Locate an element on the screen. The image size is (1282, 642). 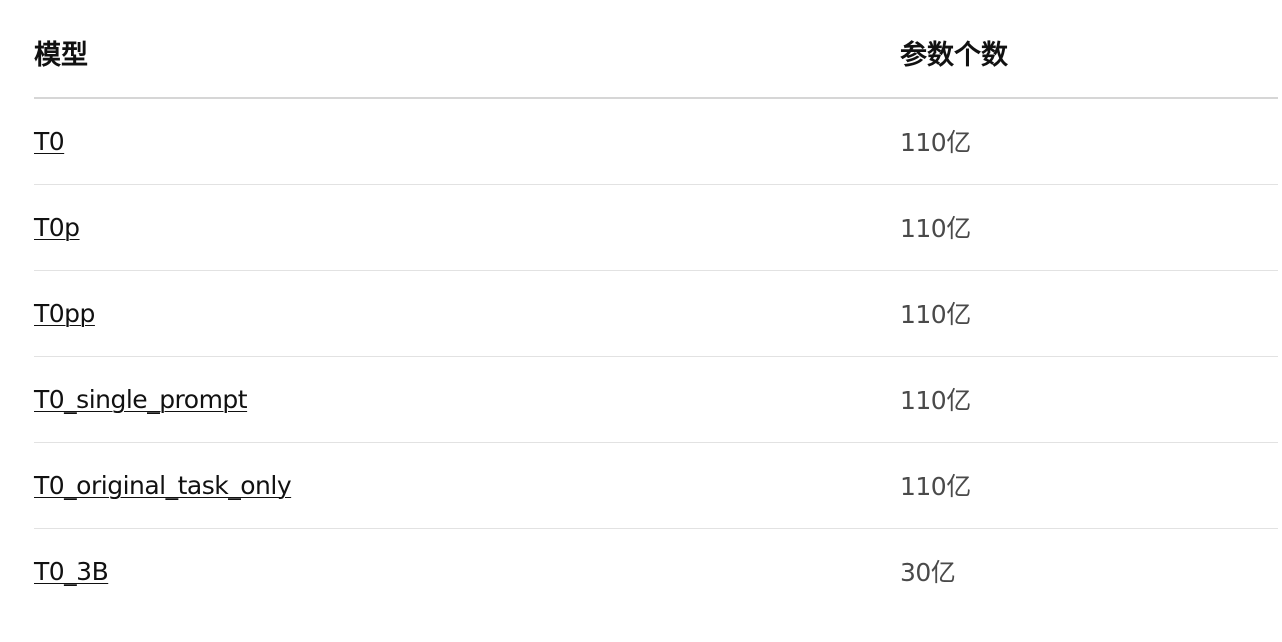
model-cell: T0 is located at coordinates (467, 141).